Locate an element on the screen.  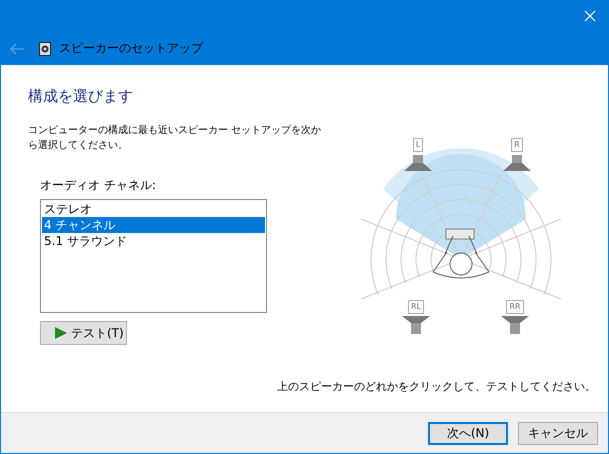
close-icon is located at coordinates (590, 16).